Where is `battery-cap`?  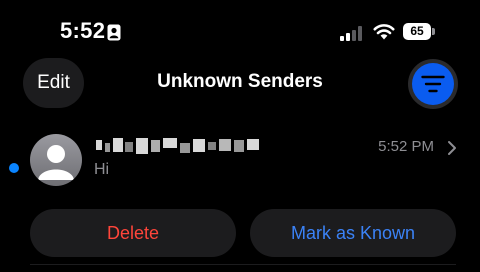
battery-cap is located at coordinates (433, 31).